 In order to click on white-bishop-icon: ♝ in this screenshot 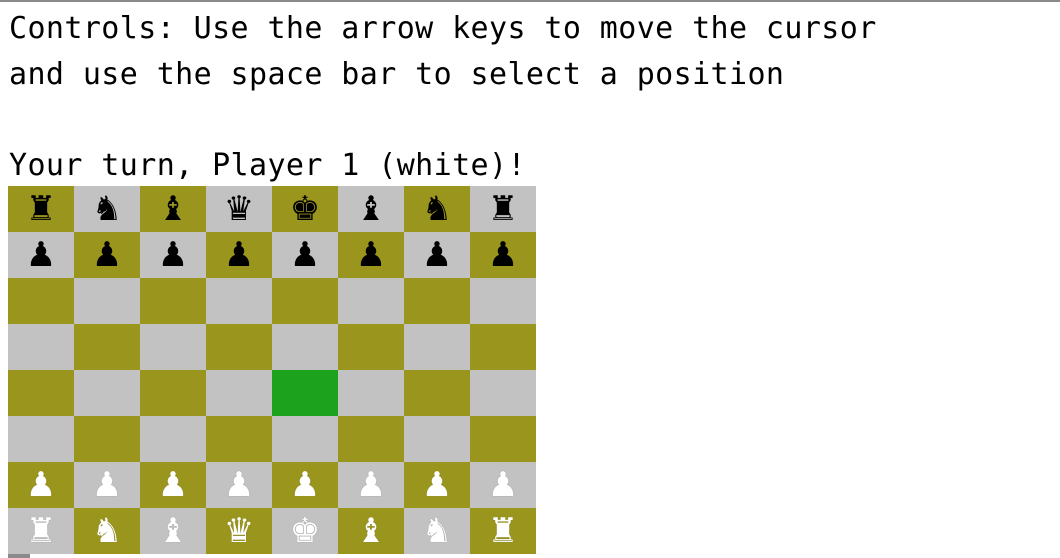, I will do `click(173, 531)`.